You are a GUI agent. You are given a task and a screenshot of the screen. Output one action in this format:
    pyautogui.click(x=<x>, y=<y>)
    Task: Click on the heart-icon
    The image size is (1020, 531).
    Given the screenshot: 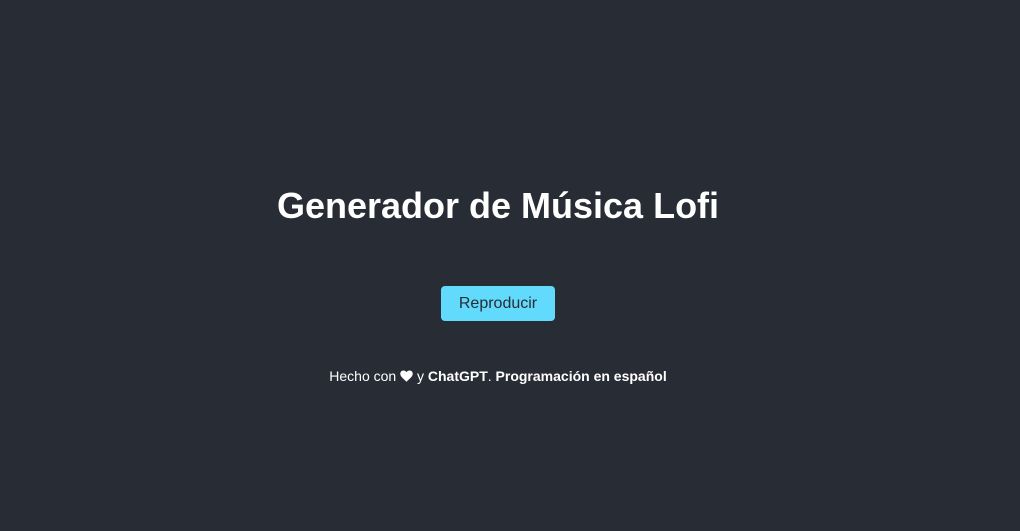 What is the action you would take?
    pyautogui.click(x=406, y=377)
    